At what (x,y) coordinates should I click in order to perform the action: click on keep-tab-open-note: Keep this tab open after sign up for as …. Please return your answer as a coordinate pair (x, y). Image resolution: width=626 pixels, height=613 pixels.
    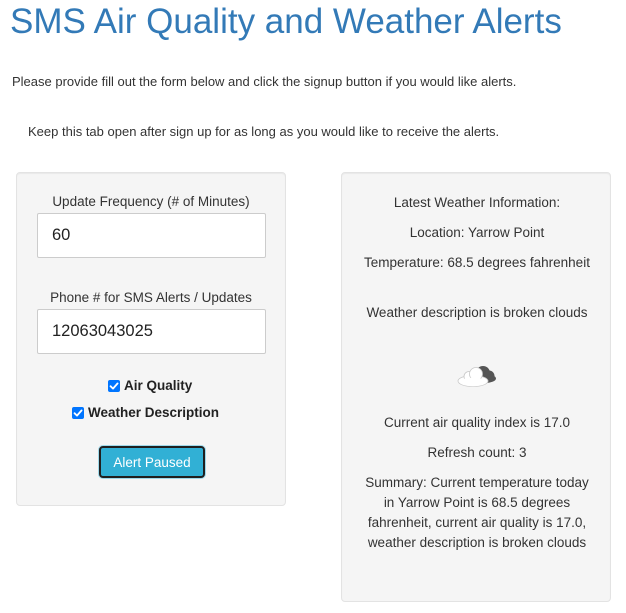
    Looking at the image, I should click on (264, 131).